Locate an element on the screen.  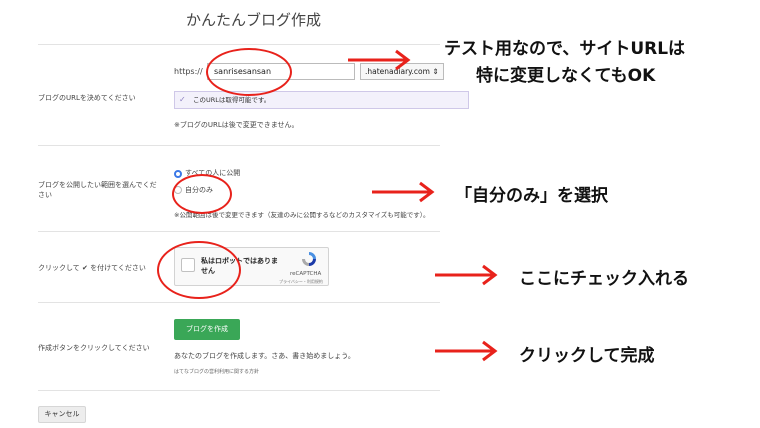
visibility-section-label: ブログを公開したい範囲を選んでください is located at coordinates (97, 190).